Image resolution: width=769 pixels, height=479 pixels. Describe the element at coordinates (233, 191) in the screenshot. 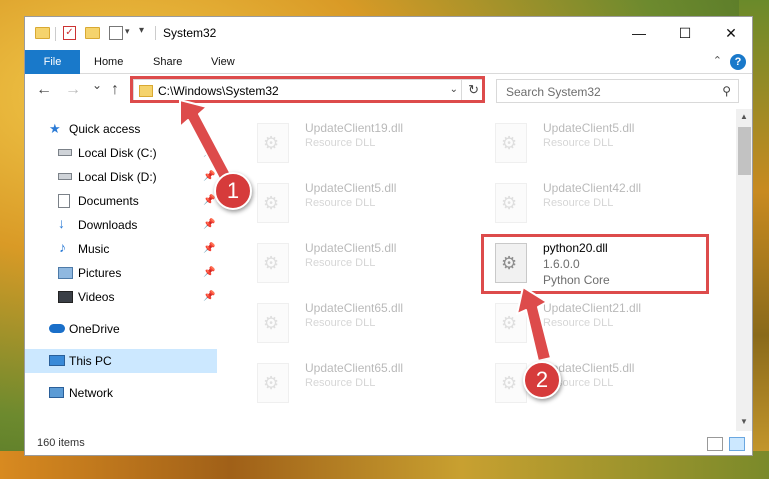

I see `step-badge-1: 1` at that location.